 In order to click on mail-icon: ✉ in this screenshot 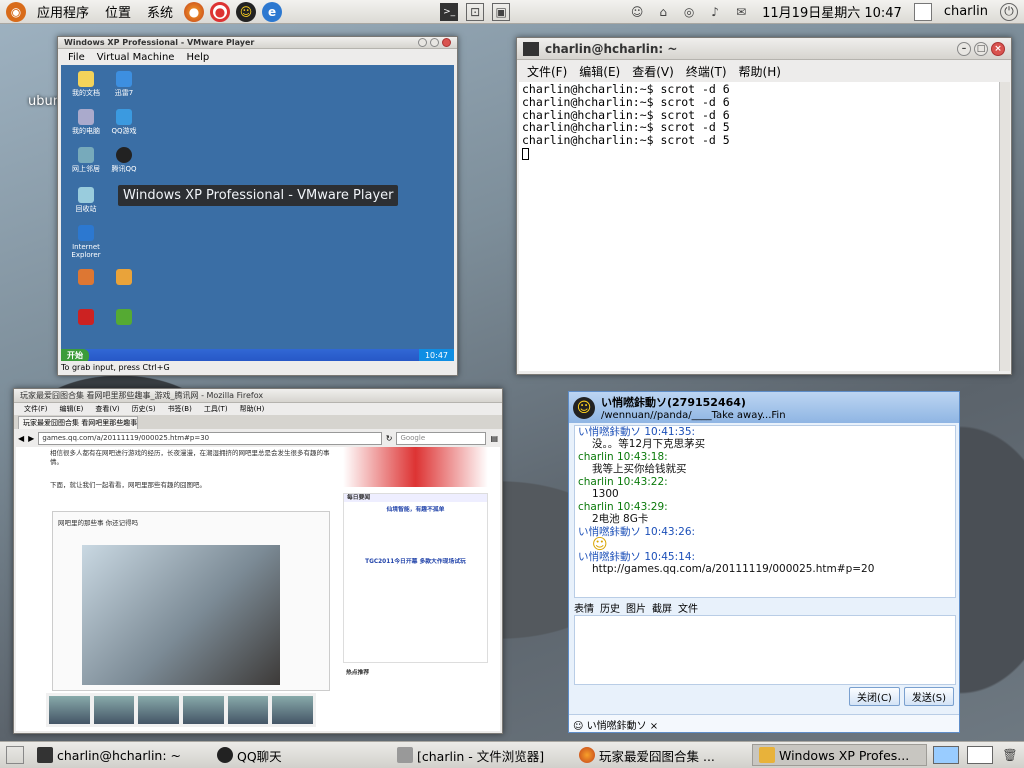, I will do `click(741, 12)`.